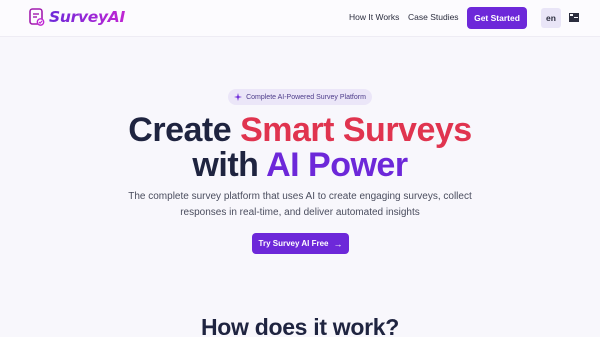 The image size is (600, 337). I want to click on hero-title-line1: Create Smart Surveys, so click(300, 130).